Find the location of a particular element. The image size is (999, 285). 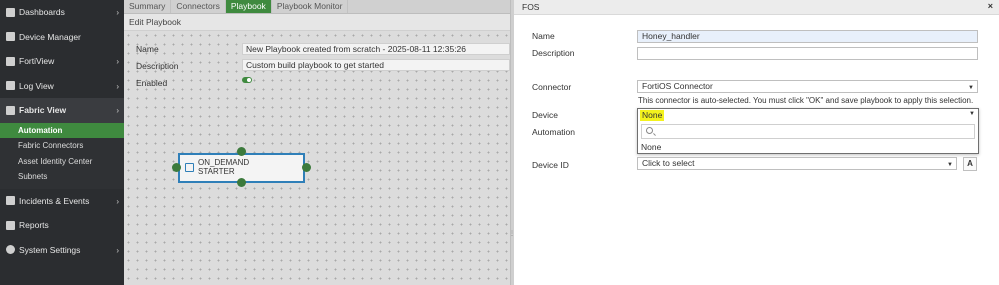

nav-device-manager: Device Manager is located at coordinates (62, 37).